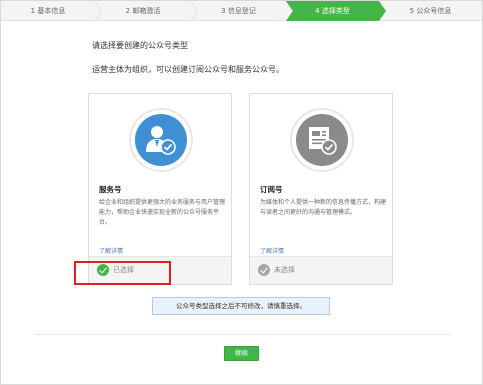 This screenshot has width=483, height=385. What do you see at coordinates (336, 11) in the screenshot?
I see `step-select-type: 4 选择类型` at bounding box center [336, 11].